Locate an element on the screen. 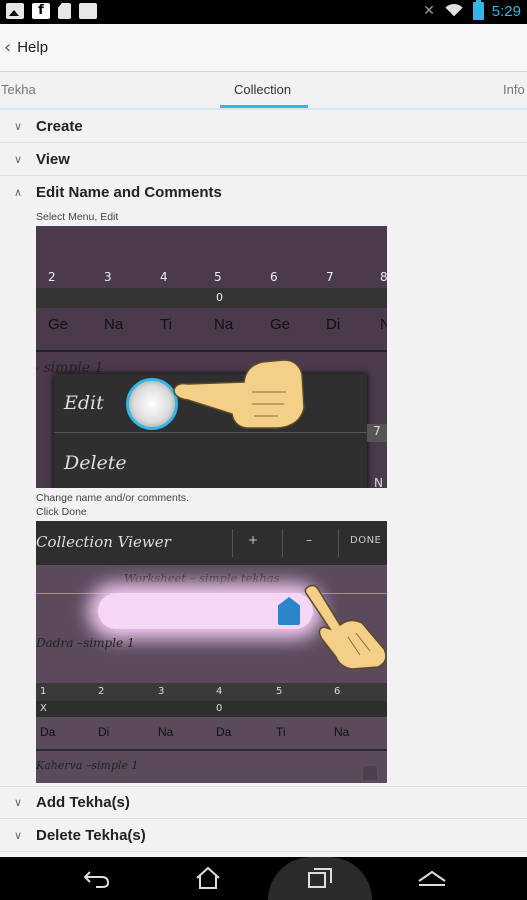  section-label: Create is located at coordinates (59, 126).